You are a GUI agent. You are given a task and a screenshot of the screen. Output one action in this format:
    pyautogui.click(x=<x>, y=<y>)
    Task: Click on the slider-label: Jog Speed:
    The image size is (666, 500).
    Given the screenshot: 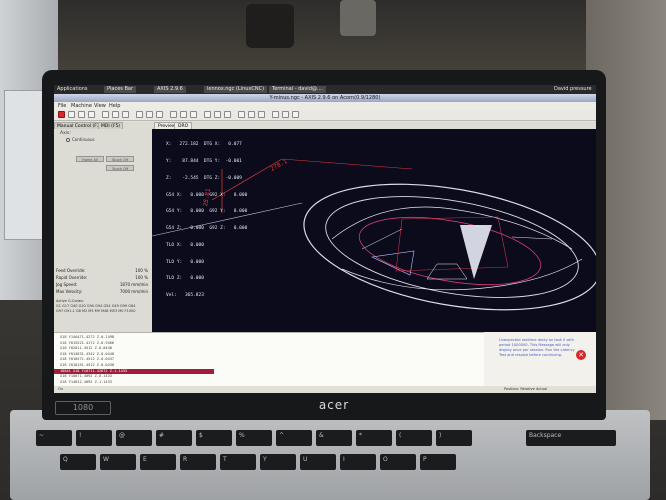 What is the action you would take?
    pyautogui.click(x=67, y=284)
    